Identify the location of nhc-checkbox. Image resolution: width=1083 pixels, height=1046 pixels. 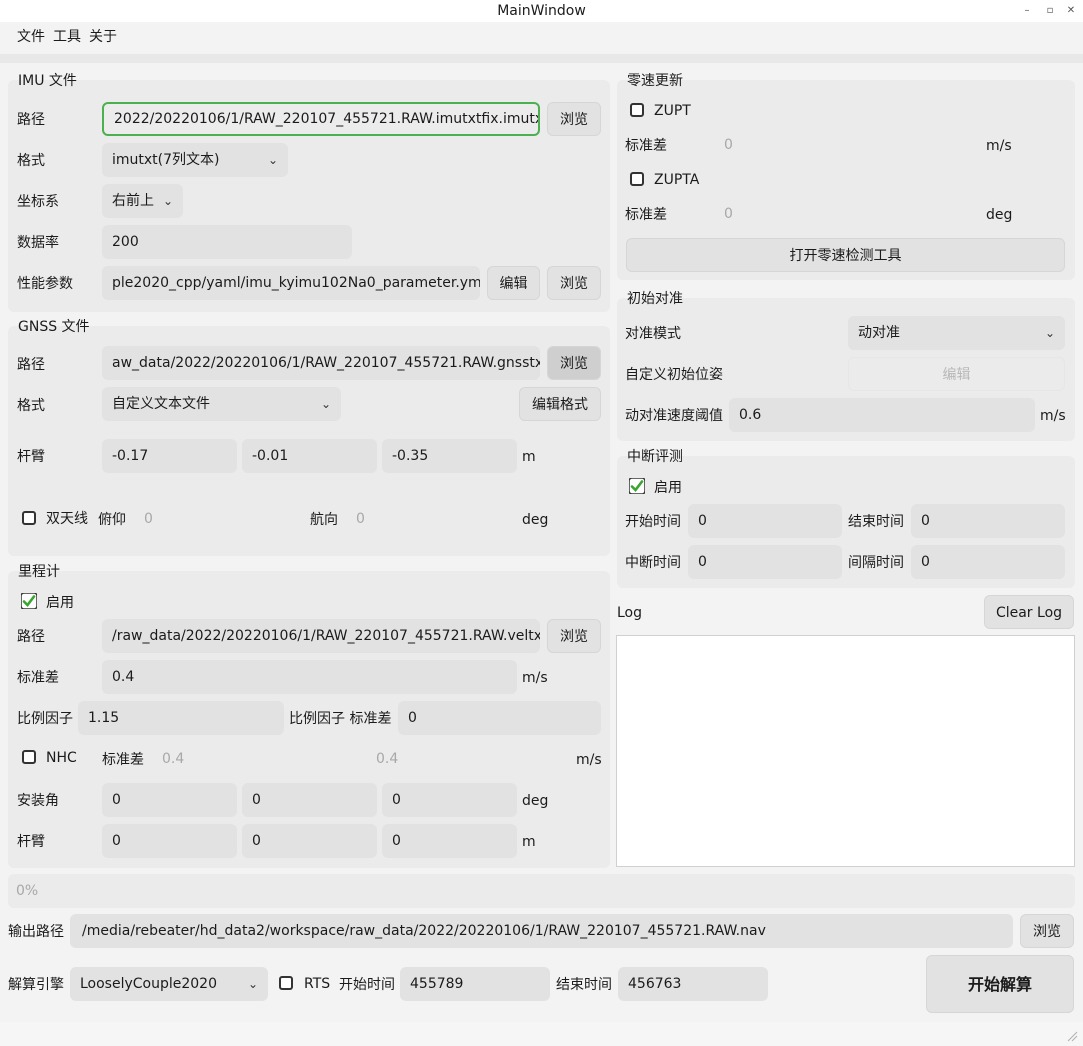
(29, 757).